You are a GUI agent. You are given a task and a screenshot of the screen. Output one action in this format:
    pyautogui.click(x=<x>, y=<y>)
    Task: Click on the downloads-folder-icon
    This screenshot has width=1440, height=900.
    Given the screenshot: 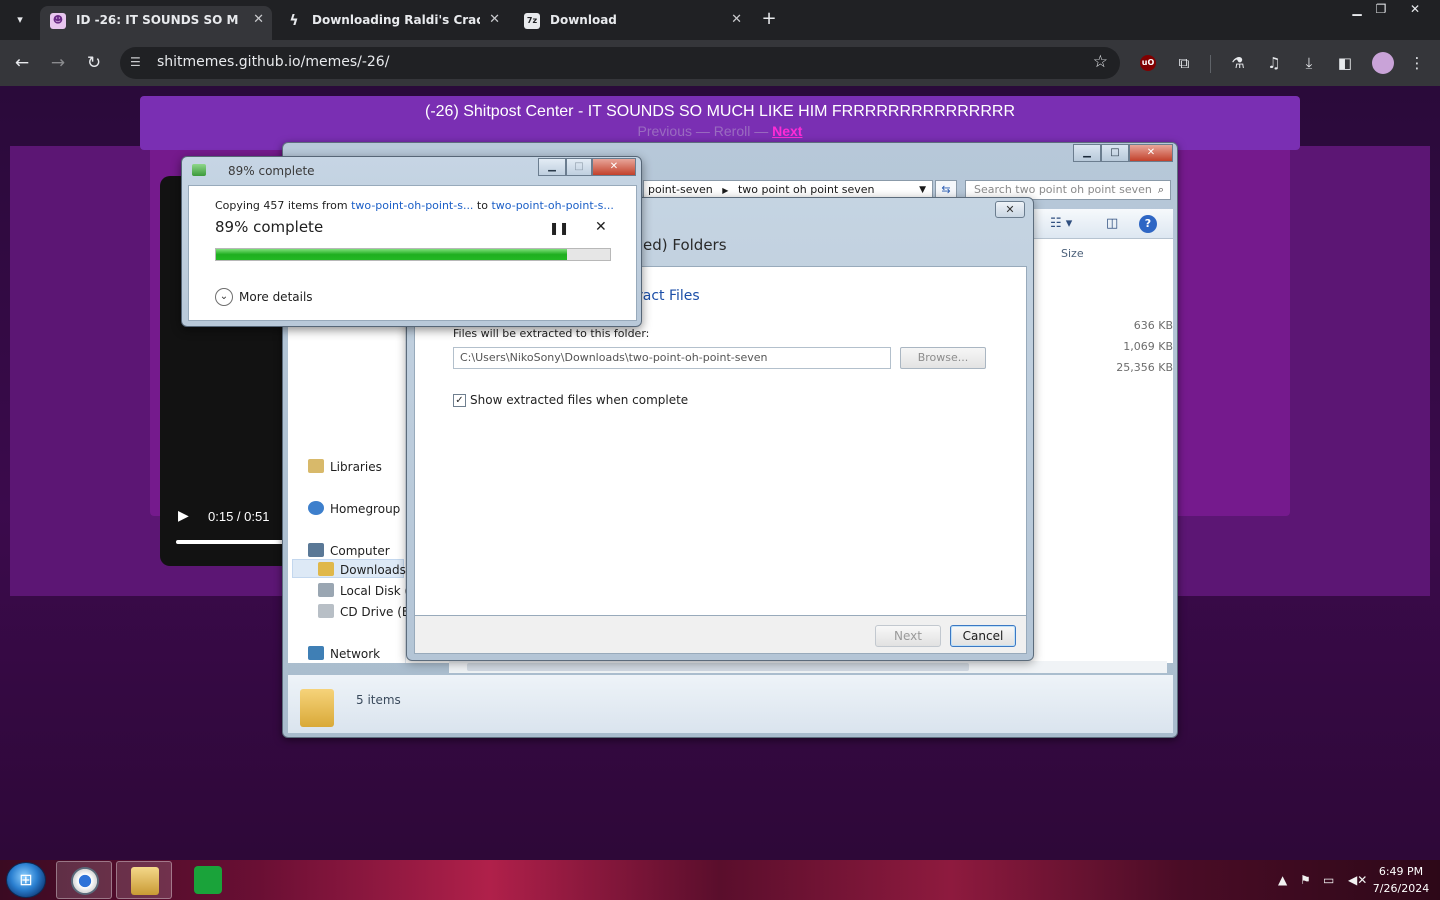 What is the action you would take?
    pyautogui.click(x=326, y=569)
    